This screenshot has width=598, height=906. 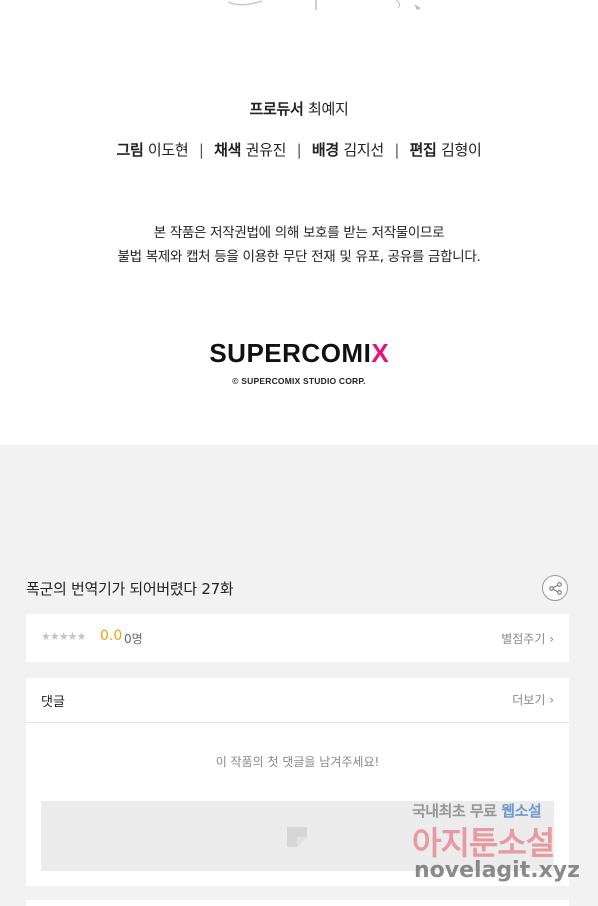 What do you see at coordinates (461, 150) in the screenshot?
I see `edit-name: 김형이` at bounding box center [461, 150].